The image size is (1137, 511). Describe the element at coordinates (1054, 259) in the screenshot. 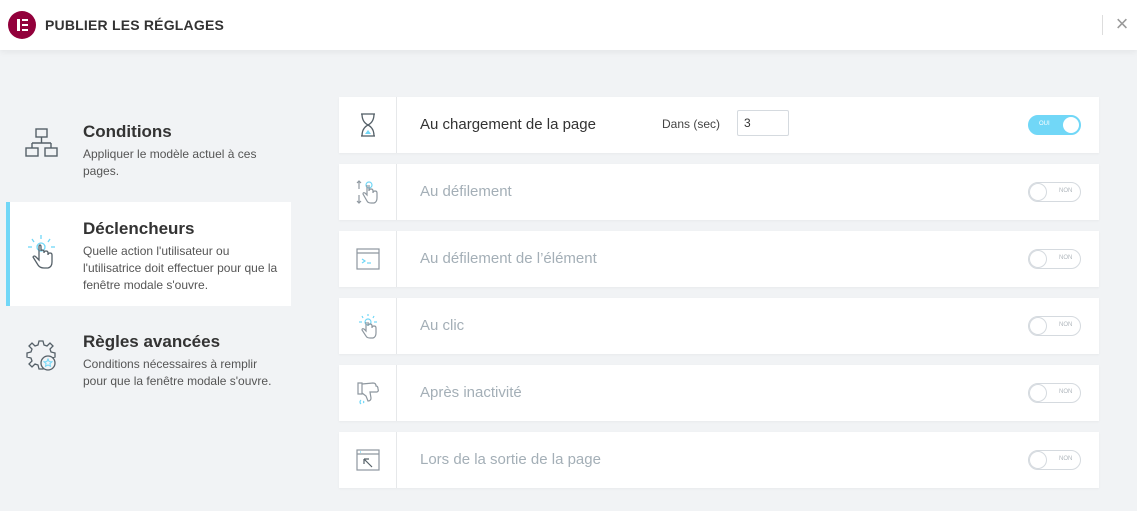

I see `scroll-to-element-toggle: NON` at that location.